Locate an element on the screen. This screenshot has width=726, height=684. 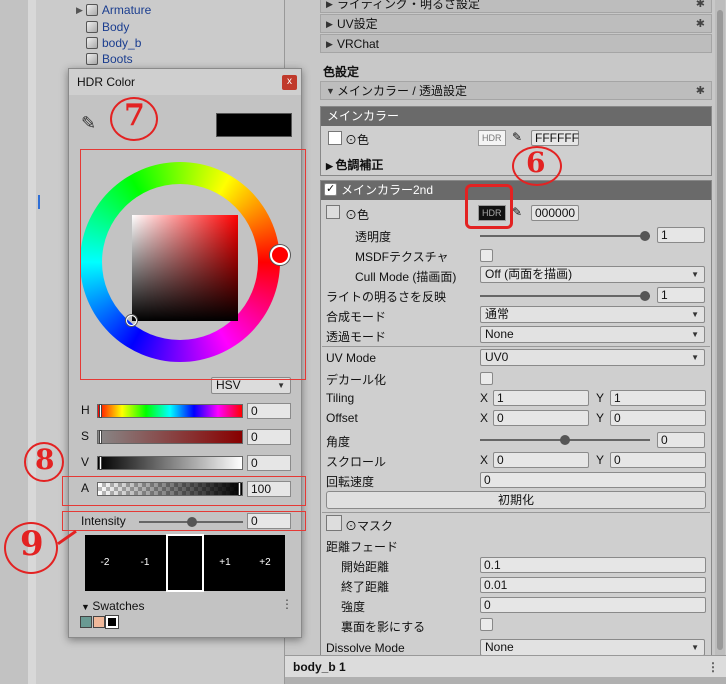
backface-checkbox is located at coordinates (486, 624).